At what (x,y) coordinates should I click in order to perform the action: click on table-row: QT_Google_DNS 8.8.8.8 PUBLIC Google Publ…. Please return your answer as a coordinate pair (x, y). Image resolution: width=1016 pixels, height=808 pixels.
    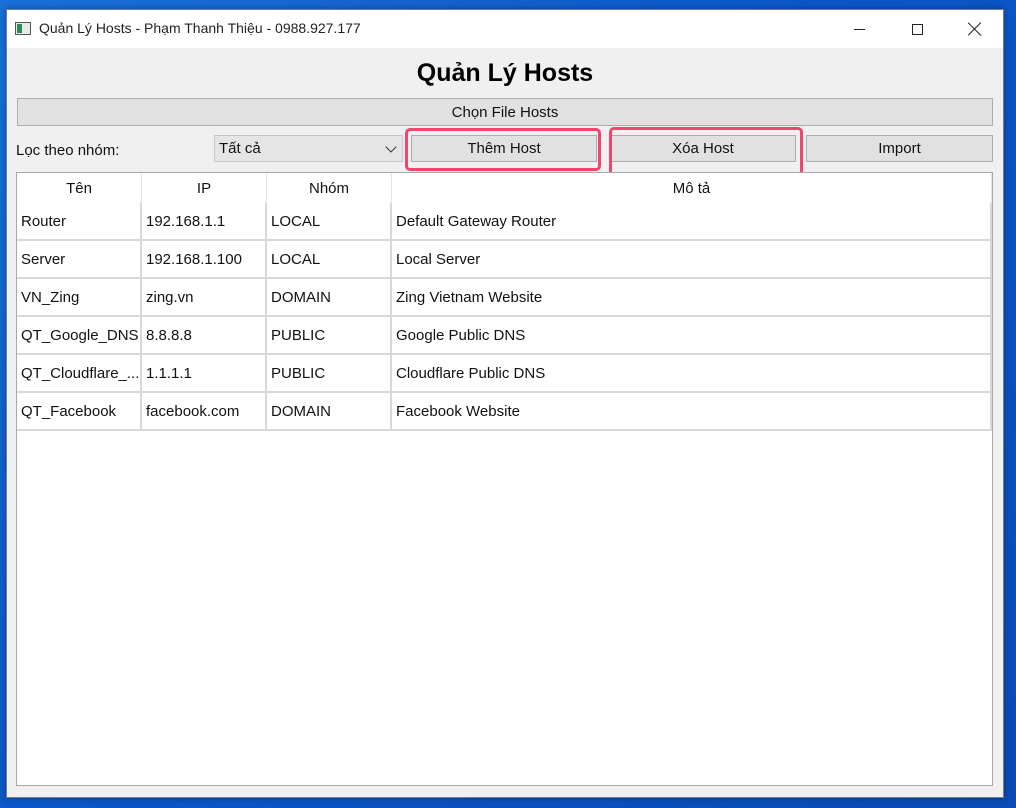
    Looking at the image, I should click on (504, 336).